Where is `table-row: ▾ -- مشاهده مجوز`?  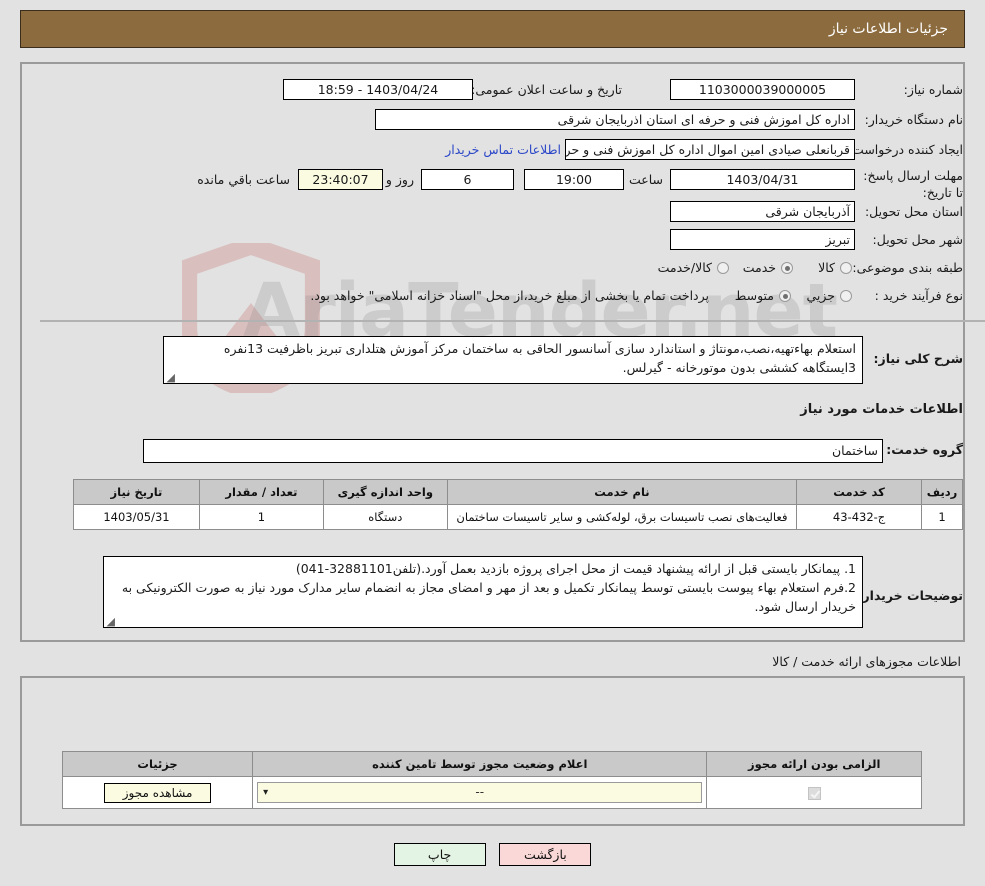
table-row: ▾ -- مشاهده مجوز is located at coordinates (491, 792).